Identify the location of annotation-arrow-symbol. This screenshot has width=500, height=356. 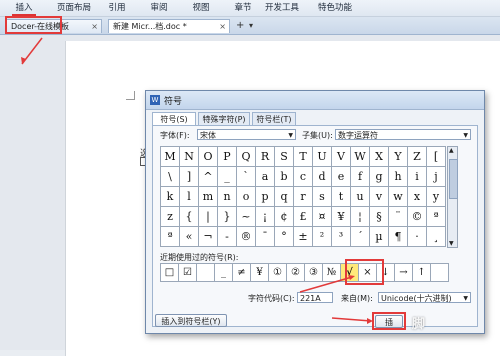
(326, 284).